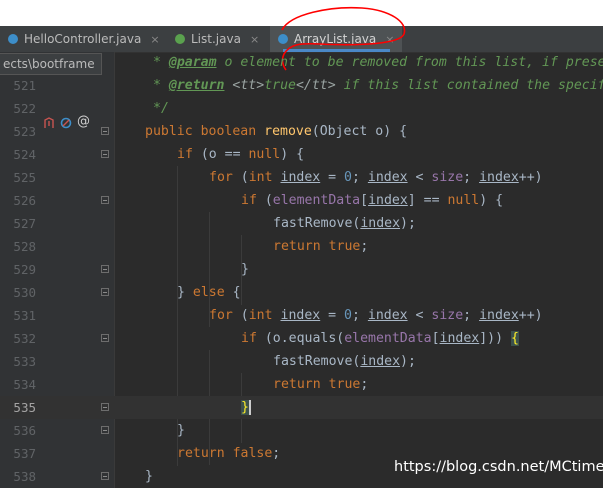 The image size is (603, 488). Describe the element at coordinates (24, 407) in the screenshot. I see `line-number: 535` at that location.